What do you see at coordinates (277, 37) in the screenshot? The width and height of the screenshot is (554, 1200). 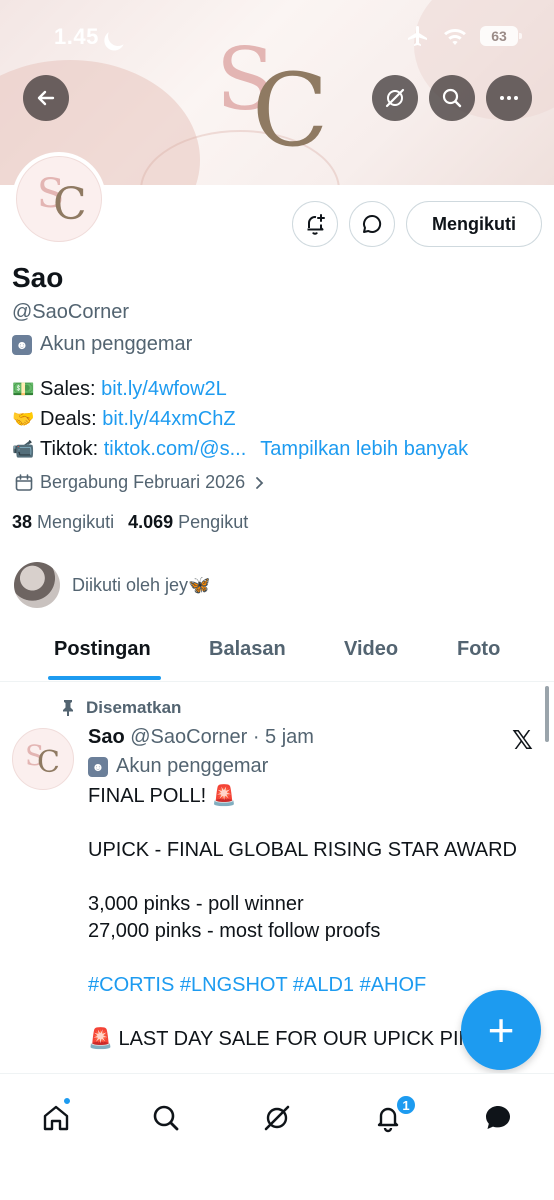 I see `status-bar: 1.45 63` at bounding box center [277, 37].